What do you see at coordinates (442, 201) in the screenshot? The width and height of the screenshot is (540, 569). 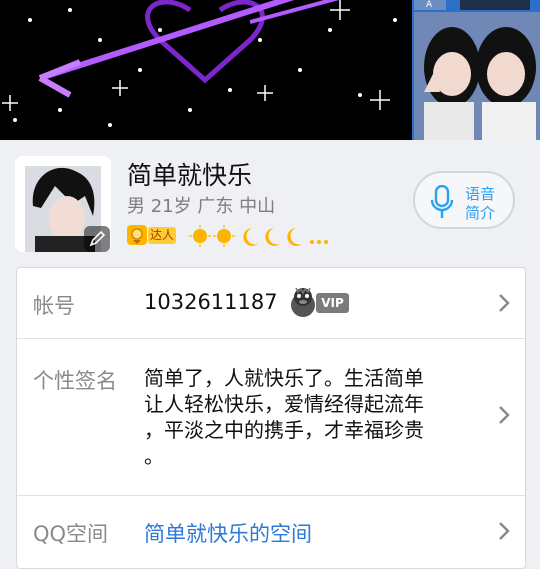 I see `microphone-icon` at bounding box center [442, 201].